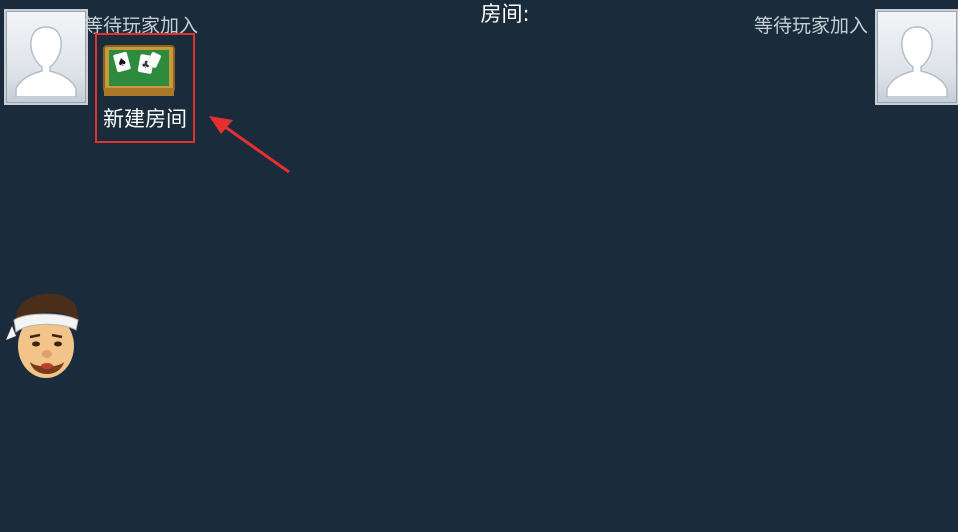  Describe the element at coordinates (811, 26) in the screenshot. I see `seat-right-status: 等待玩家加入` at that location.